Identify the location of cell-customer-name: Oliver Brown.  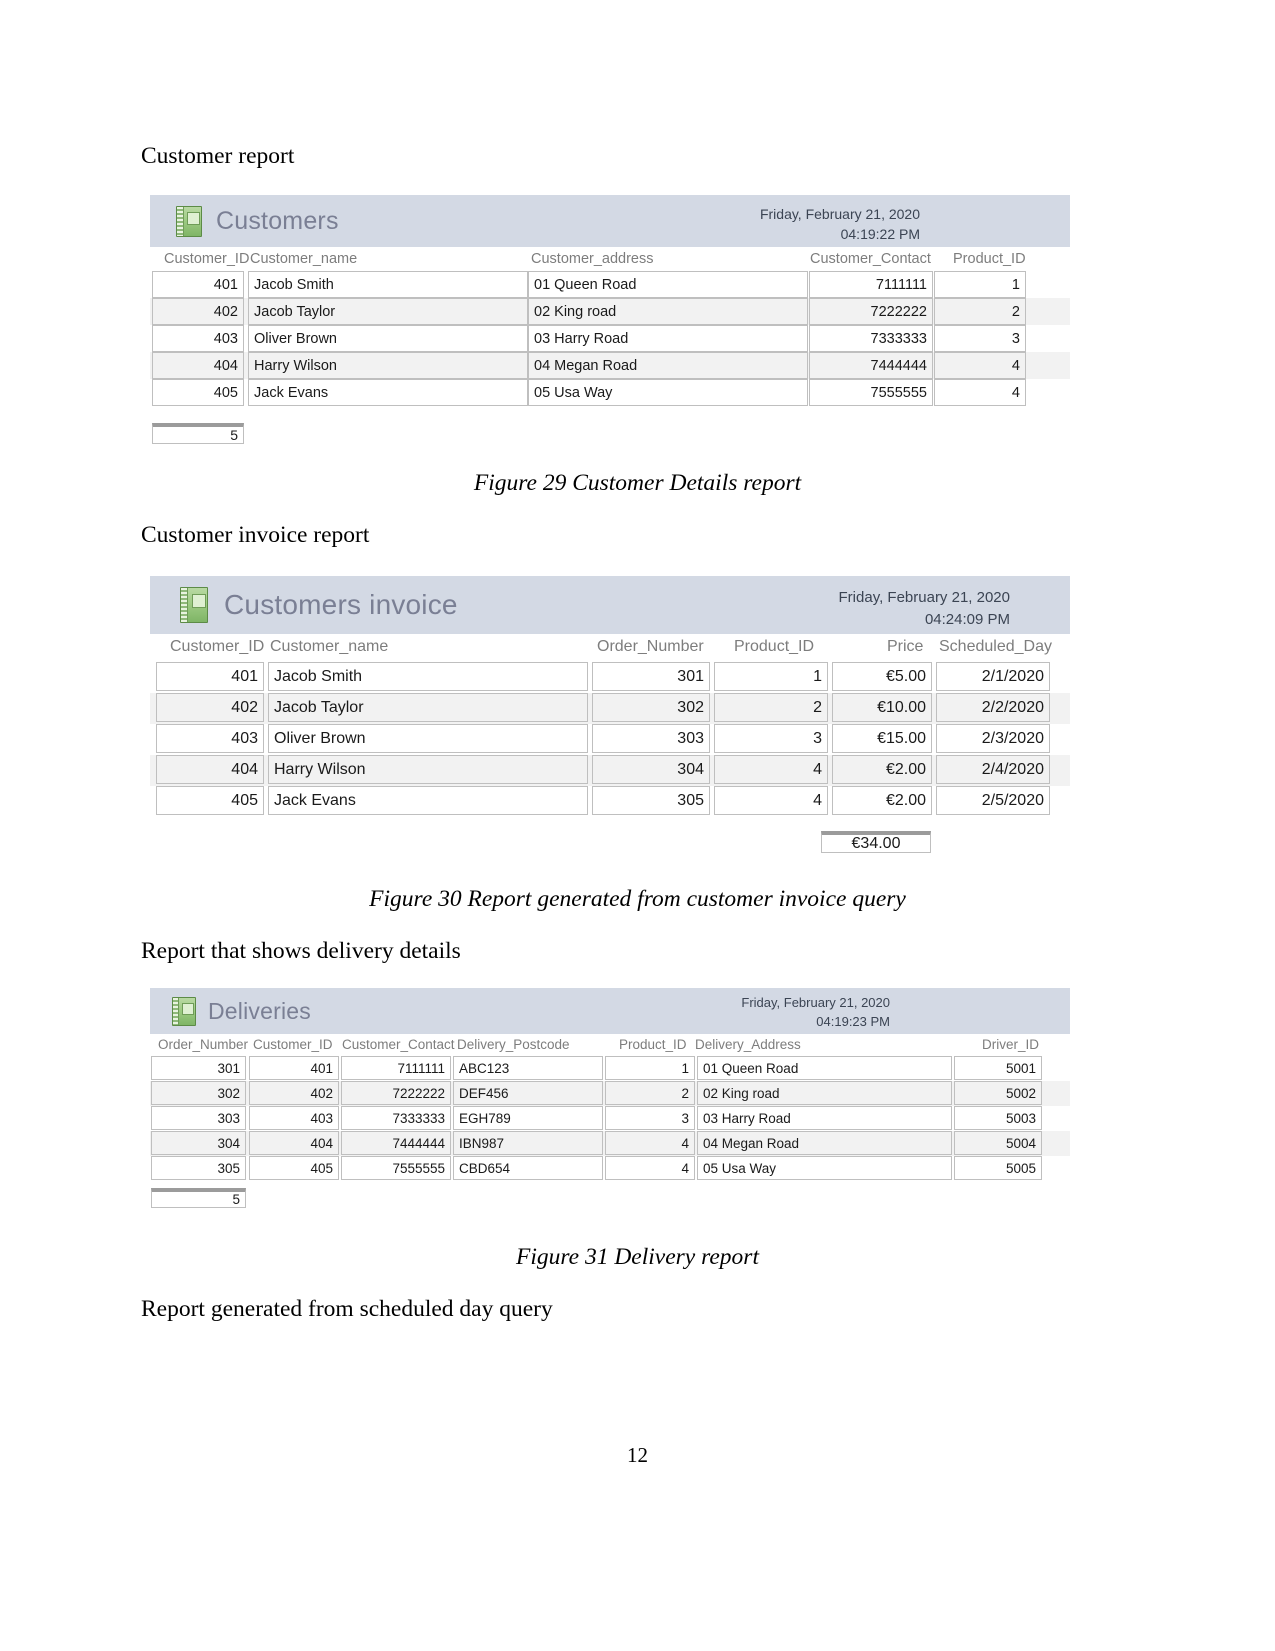
(388, 338).